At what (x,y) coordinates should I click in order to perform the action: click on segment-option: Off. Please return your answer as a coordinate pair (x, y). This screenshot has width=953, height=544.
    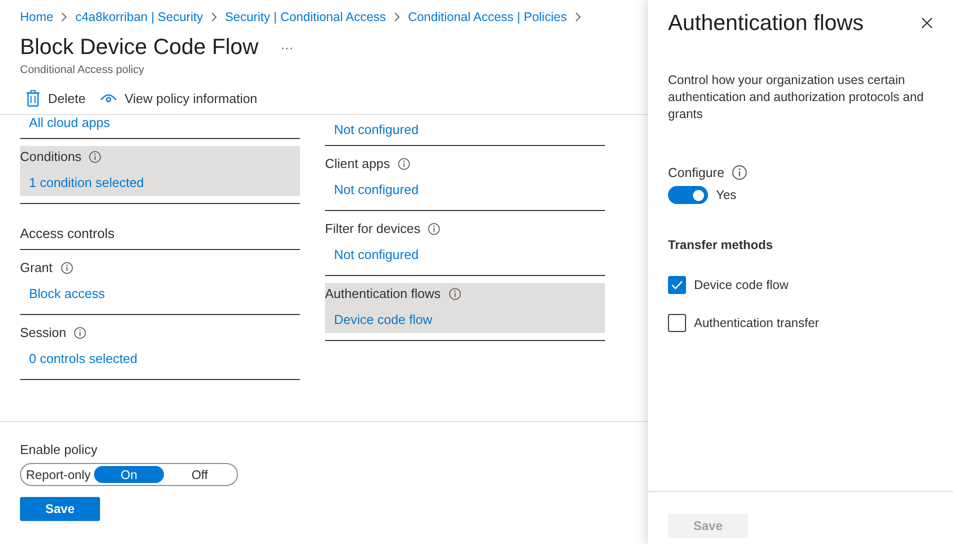
    Looking at the image, I should click on (200, 474).